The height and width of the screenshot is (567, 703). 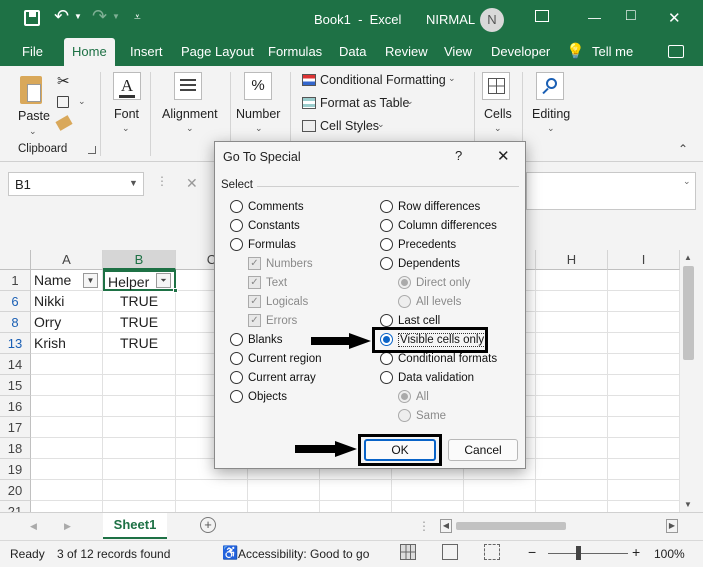 I want to click on column-header-i: I, so click(x=644, y=260).